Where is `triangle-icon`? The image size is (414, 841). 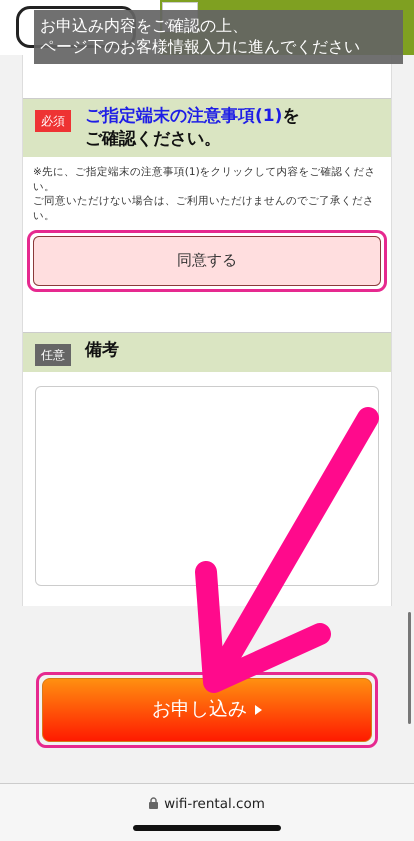 triangle-icon is located at coordinates (258, 709).